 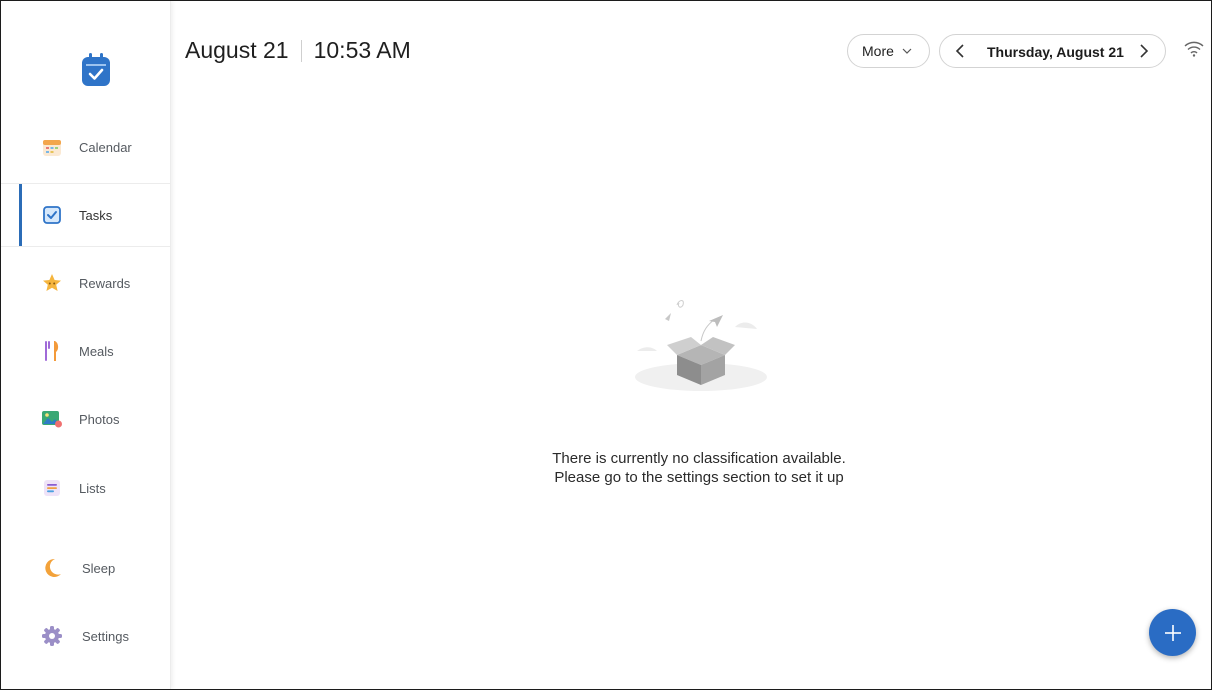 I want to click on sidebar-item-calendar: Calendar, so click(x=85, y=147).